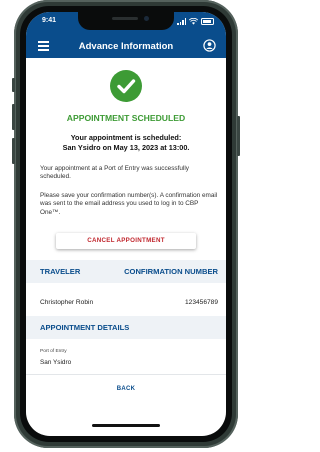 This screenshot has width=320, height=452. What do you see at coordinates (126, 147) in the screenshot?
I see `confirmation-line-2: San Ysidro on May 13, 2023 at 13:00.` at bounding box center [126, 147].